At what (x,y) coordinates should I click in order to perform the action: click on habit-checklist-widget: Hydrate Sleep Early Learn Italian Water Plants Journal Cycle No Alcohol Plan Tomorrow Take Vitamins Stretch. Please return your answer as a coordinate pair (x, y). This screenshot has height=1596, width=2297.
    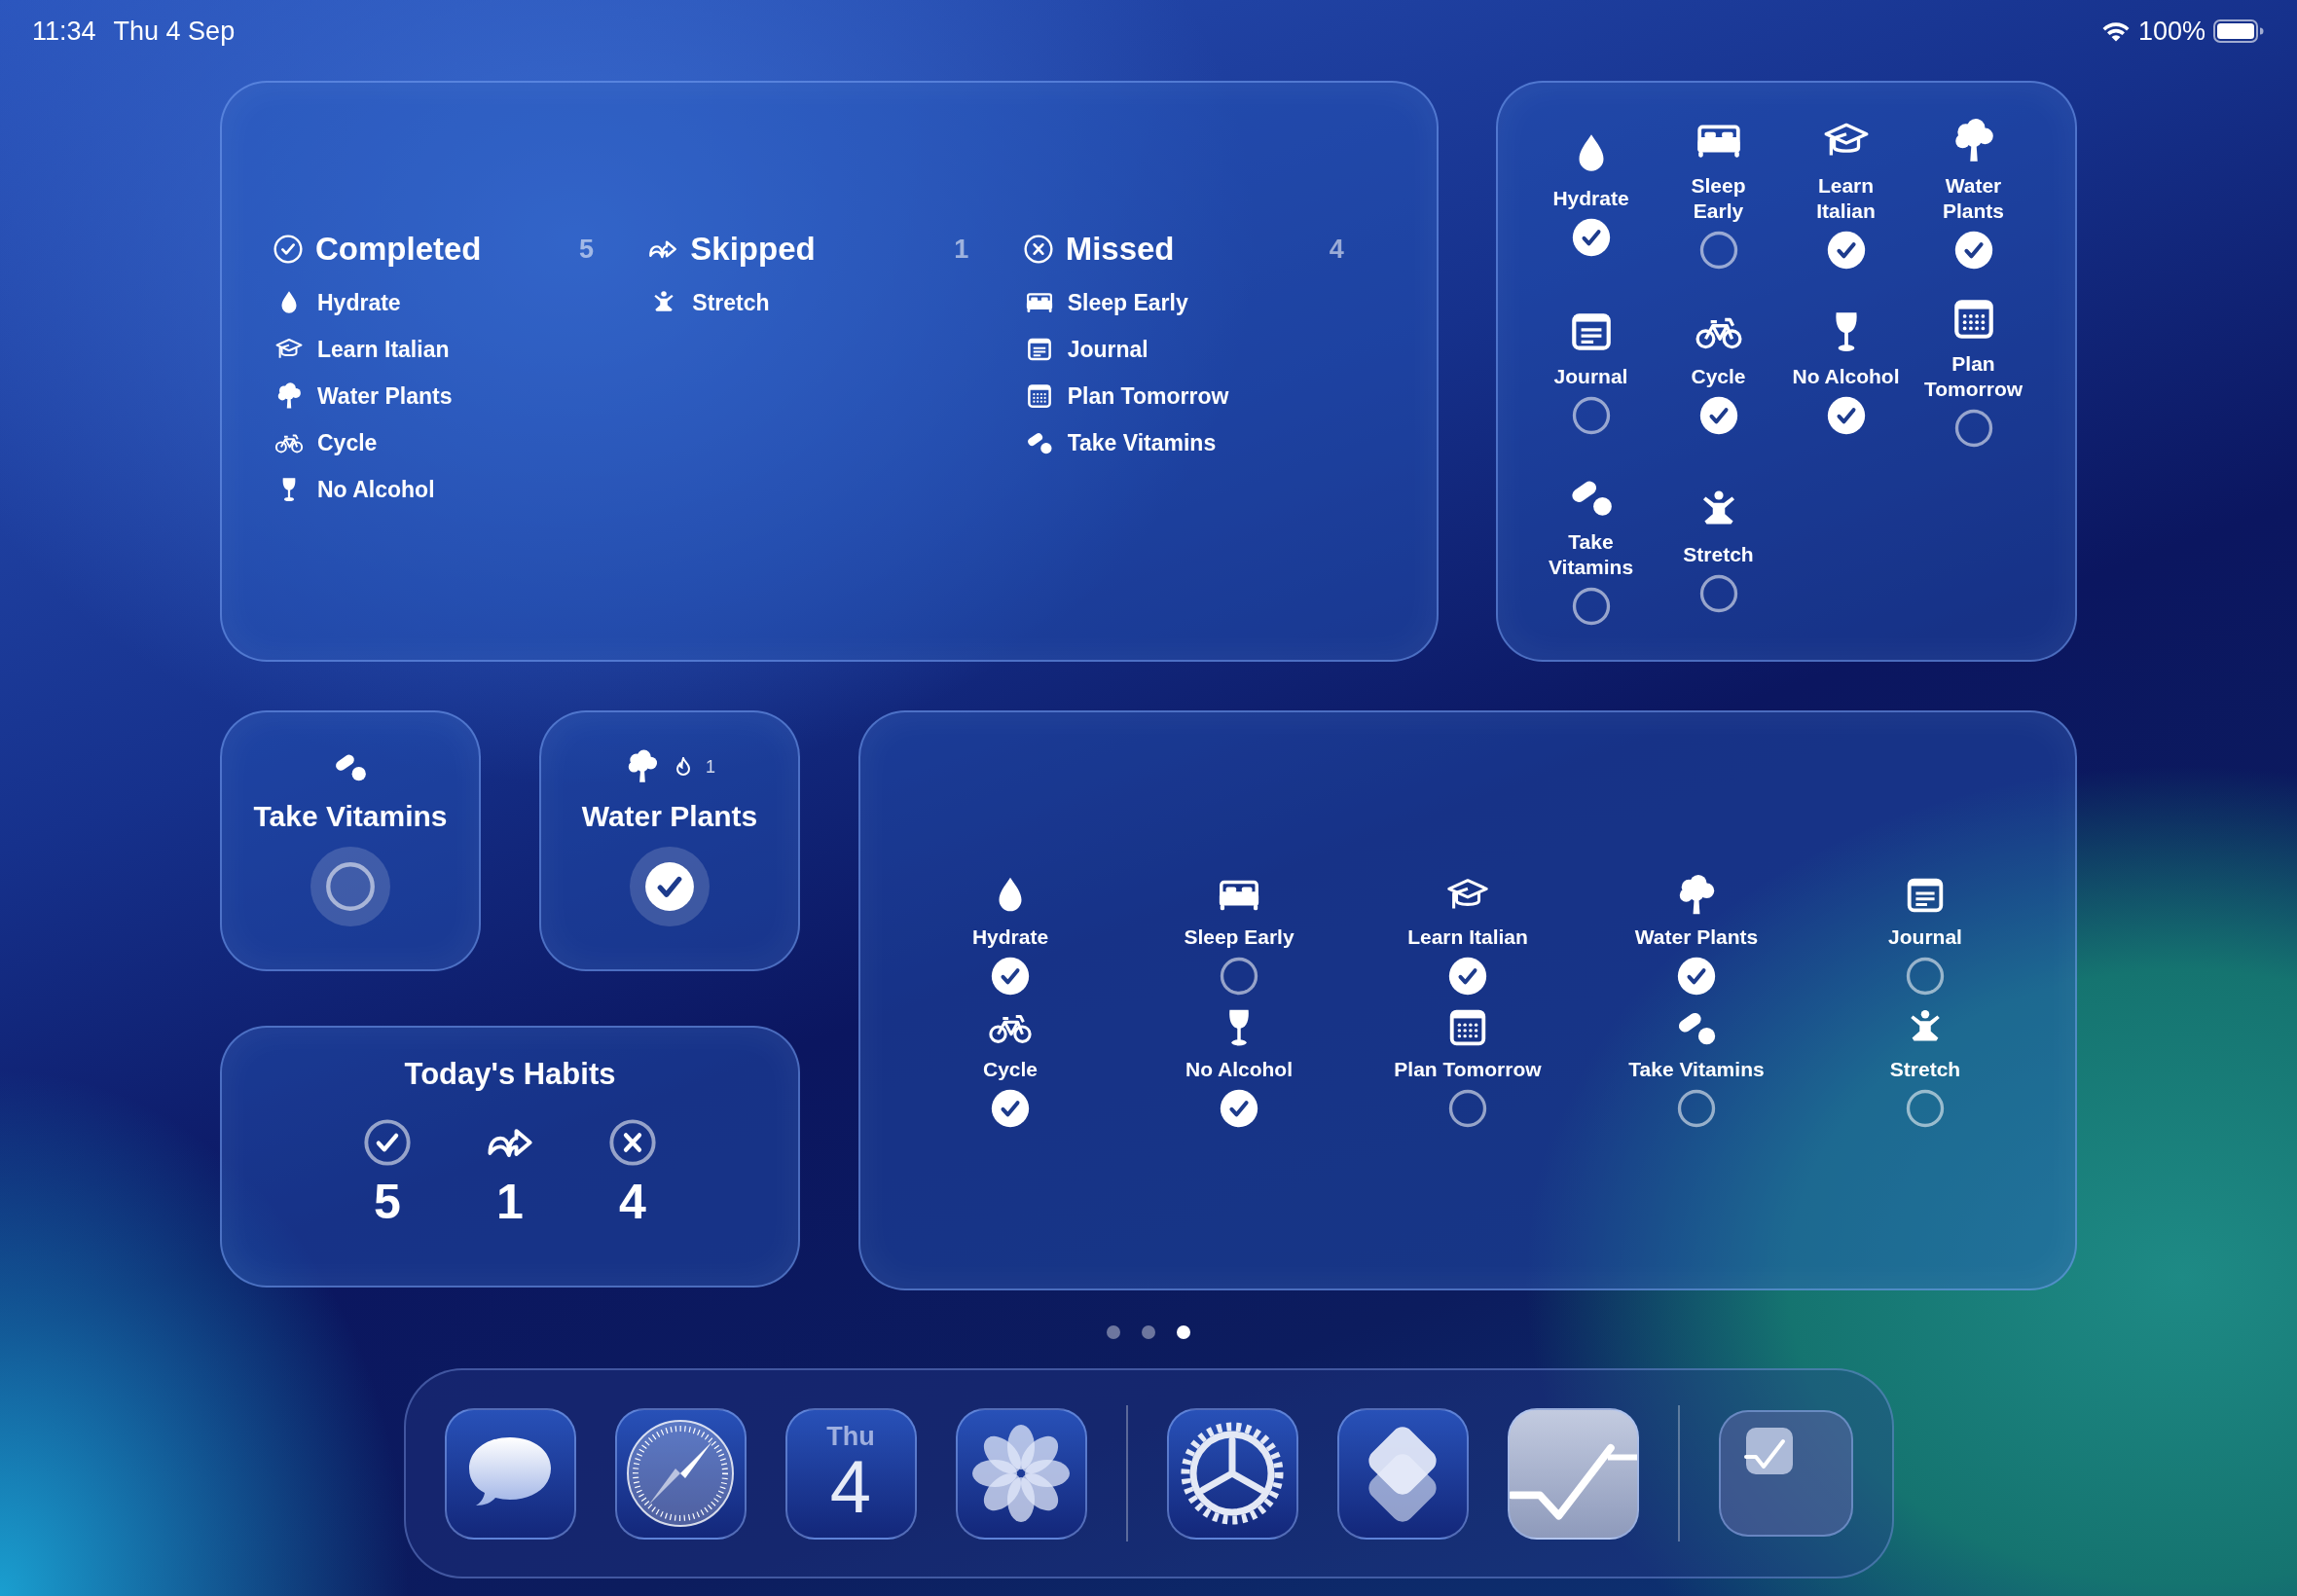
    Looking at the image, I should click on (1787, 371).